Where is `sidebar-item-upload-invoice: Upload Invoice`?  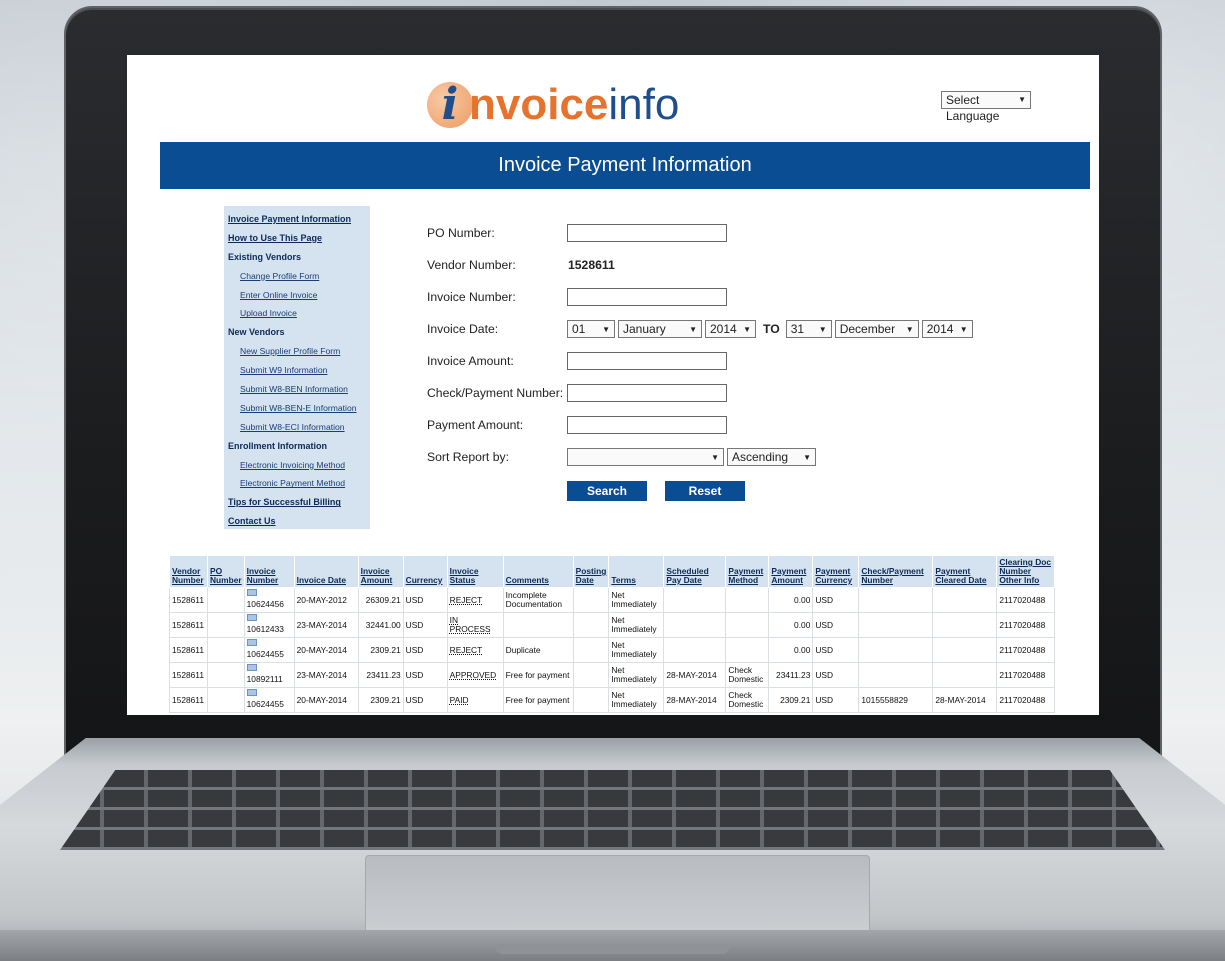 sidebar-item-upload-invoice: Upload Invoice is located at coordinates (299, 313).